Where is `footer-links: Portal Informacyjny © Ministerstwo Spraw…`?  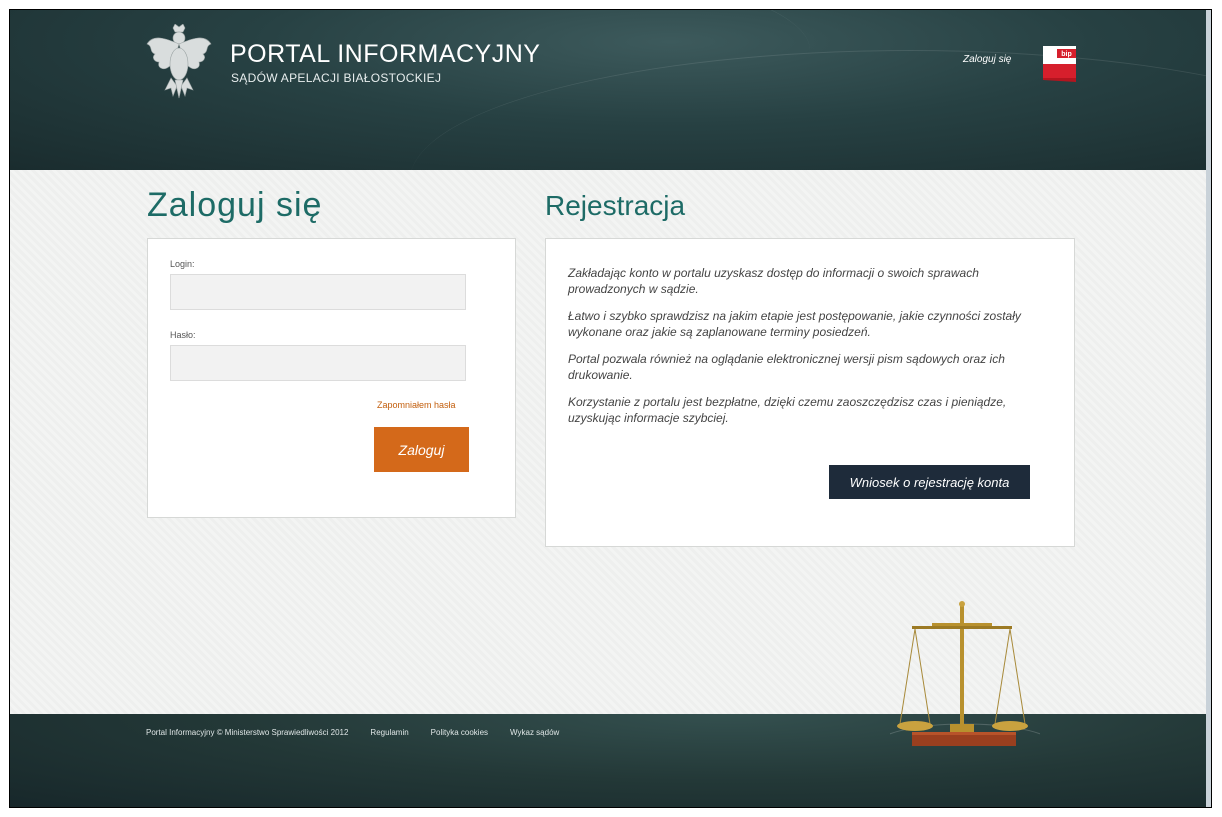 footer-links: Portal Informacyjny © Ministerstwo Spraw… is located at coordinates (363, 732).